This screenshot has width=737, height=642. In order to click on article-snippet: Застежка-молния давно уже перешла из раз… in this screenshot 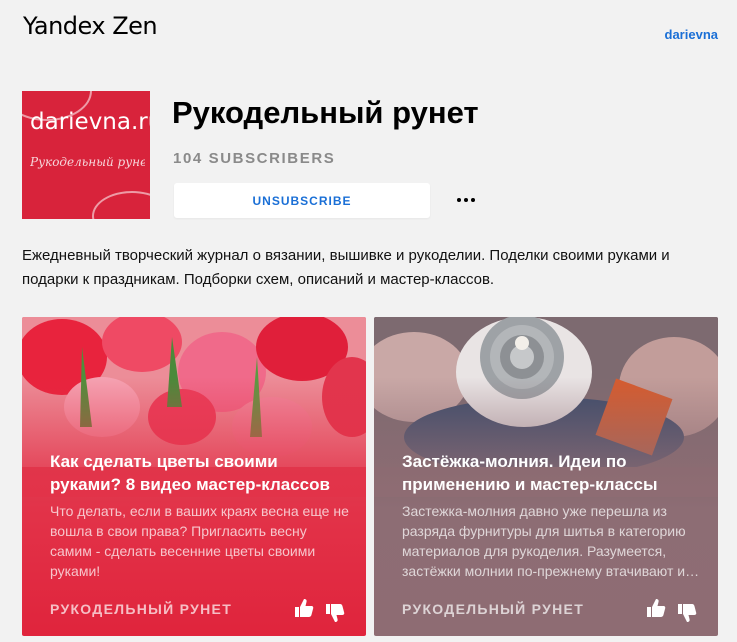, I will do `click(551, 541)`.